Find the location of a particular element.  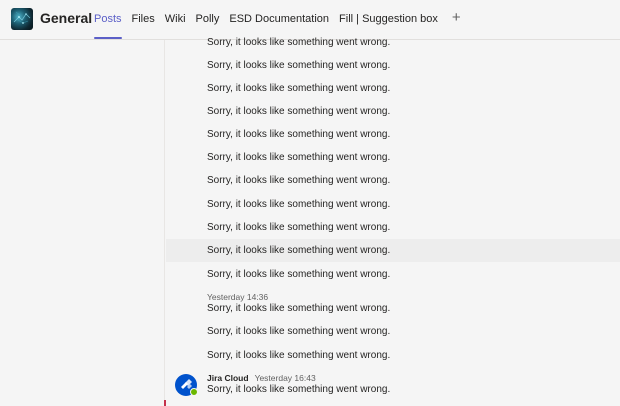

team-avatar-image is located at coordinates (22, 17).